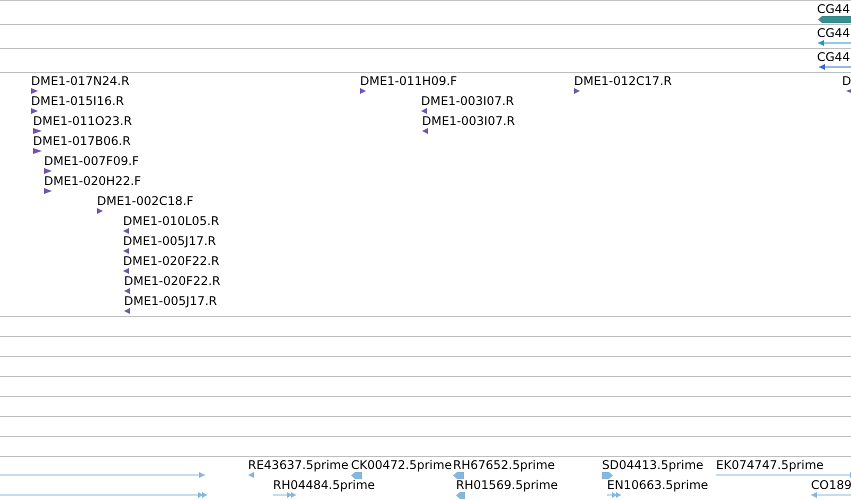  Describe the element at coordinates (298, 465) in the screenshot. I see `feature-label: RE43637.5prime` at that location.